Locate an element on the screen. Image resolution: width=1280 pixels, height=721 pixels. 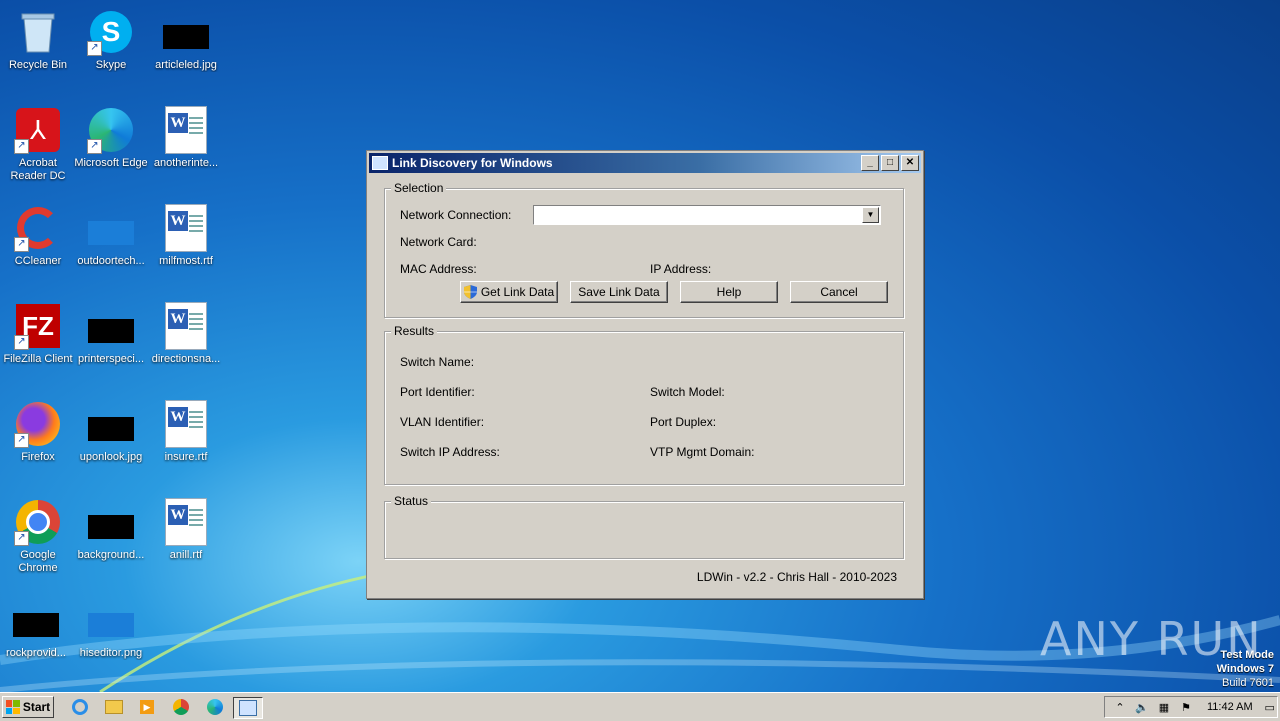
show-desktop-icon: ▭ is located at coordinates (1270, 707).